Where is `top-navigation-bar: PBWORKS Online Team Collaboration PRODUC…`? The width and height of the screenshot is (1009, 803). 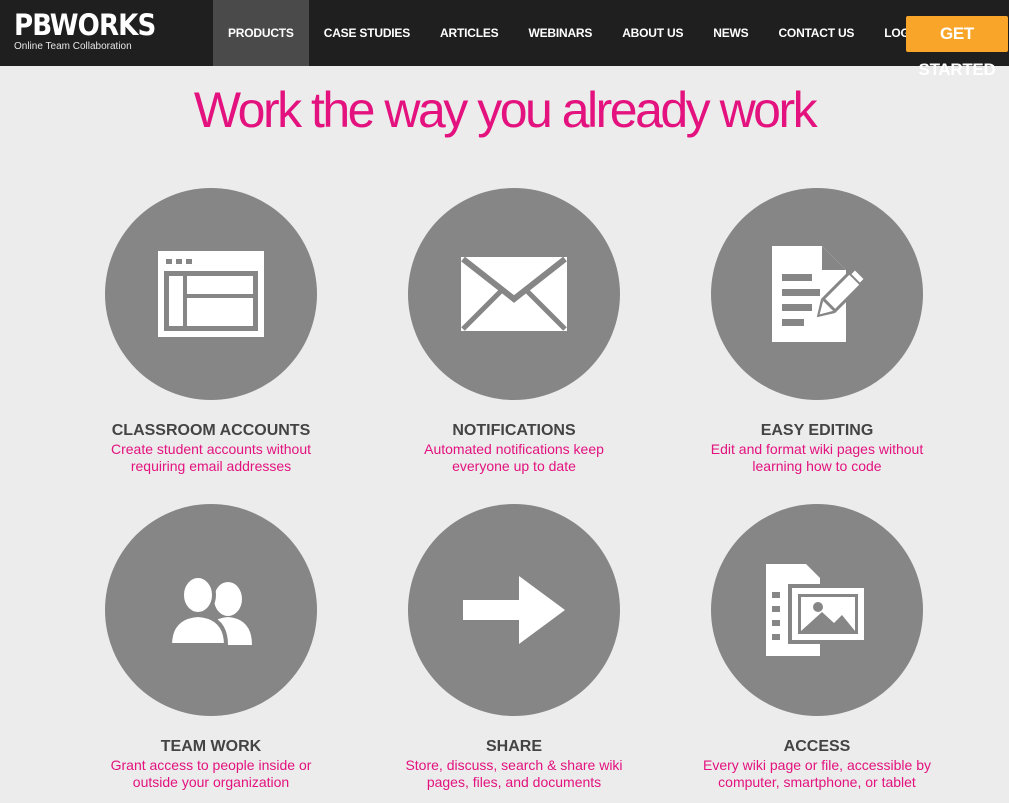
top-navigation-bar: PBWORKS Online Team Collaboration PRODUC… is located at coordinates (504, 39).